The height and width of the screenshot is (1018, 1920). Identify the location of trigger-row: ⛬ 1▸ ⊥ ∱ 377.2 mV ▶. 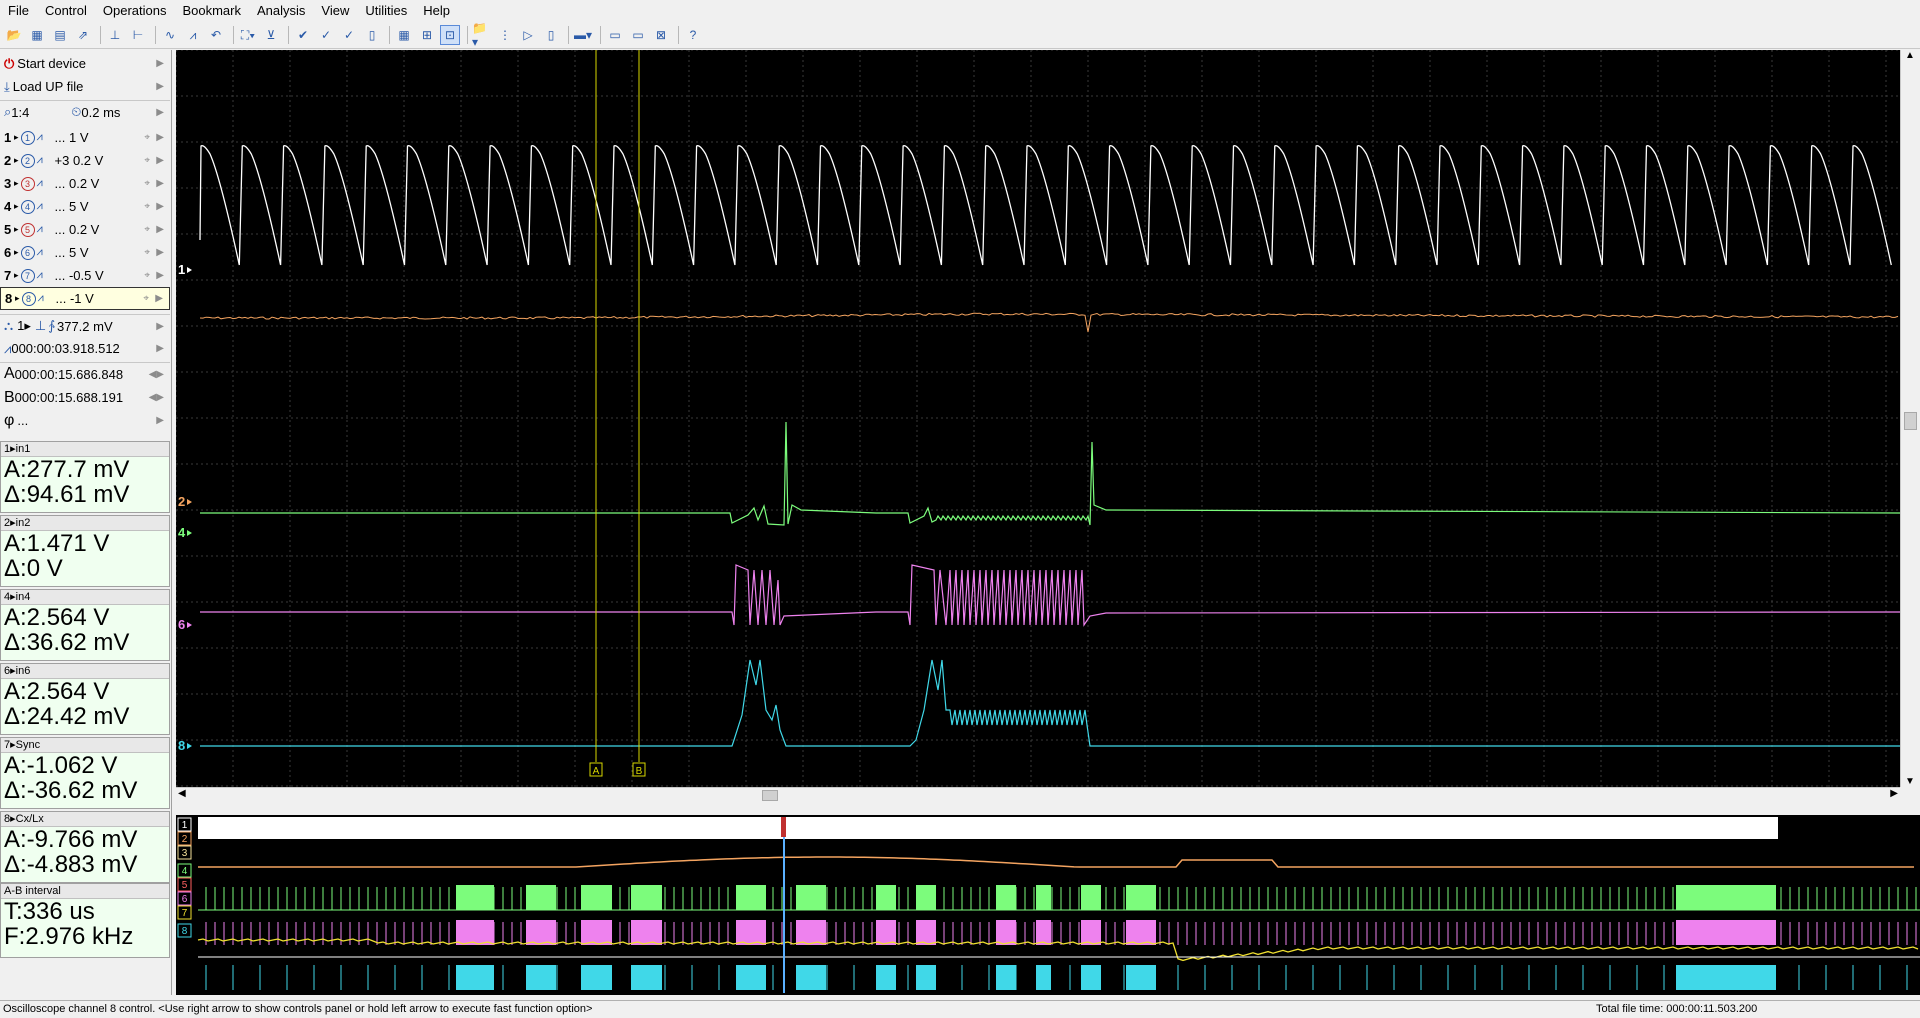
(85, 325).